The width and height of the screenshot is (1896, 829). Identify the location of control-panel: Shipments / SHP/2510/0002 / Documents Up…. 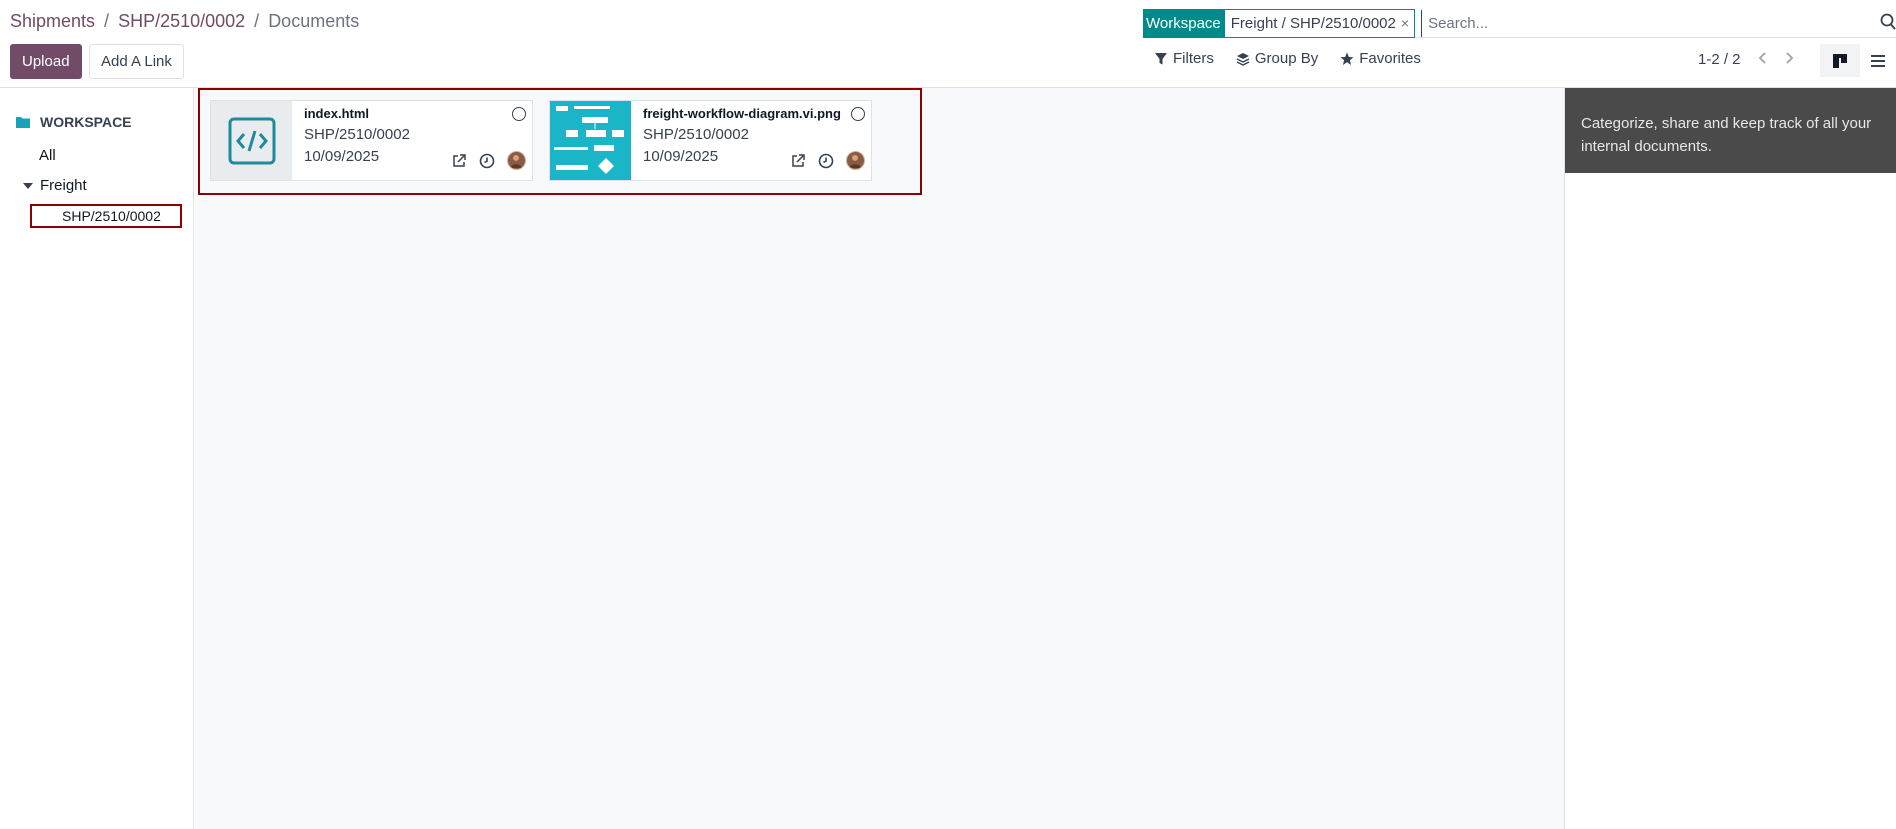
(948, 44).